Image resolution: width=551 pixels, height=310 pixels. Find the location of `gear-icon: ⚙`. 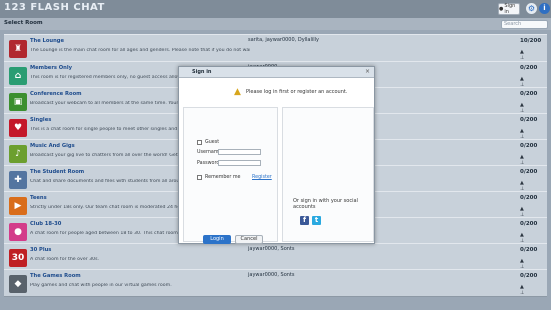

gear-icon: ⚙ is located at coordinates (531, 8).